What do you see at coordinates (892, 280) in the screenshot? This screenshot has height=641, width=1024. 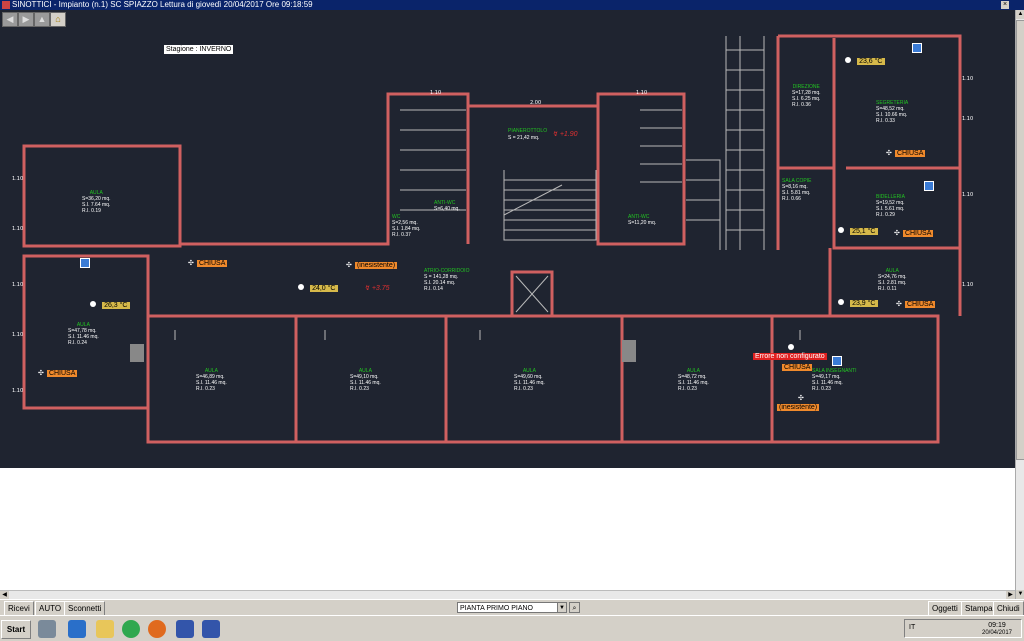 I see `room-label-aula-e: AULA S=24,76 mq. S.I. 2.81 mq. R.I. 0.11` at bounding box center [892, 280].